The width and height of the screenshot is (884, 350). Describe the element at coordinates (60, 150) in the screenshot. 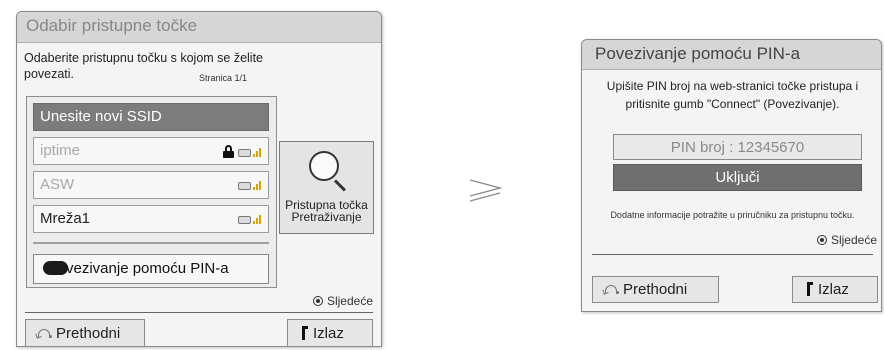

I see `access-point-name: iptime` at that location.